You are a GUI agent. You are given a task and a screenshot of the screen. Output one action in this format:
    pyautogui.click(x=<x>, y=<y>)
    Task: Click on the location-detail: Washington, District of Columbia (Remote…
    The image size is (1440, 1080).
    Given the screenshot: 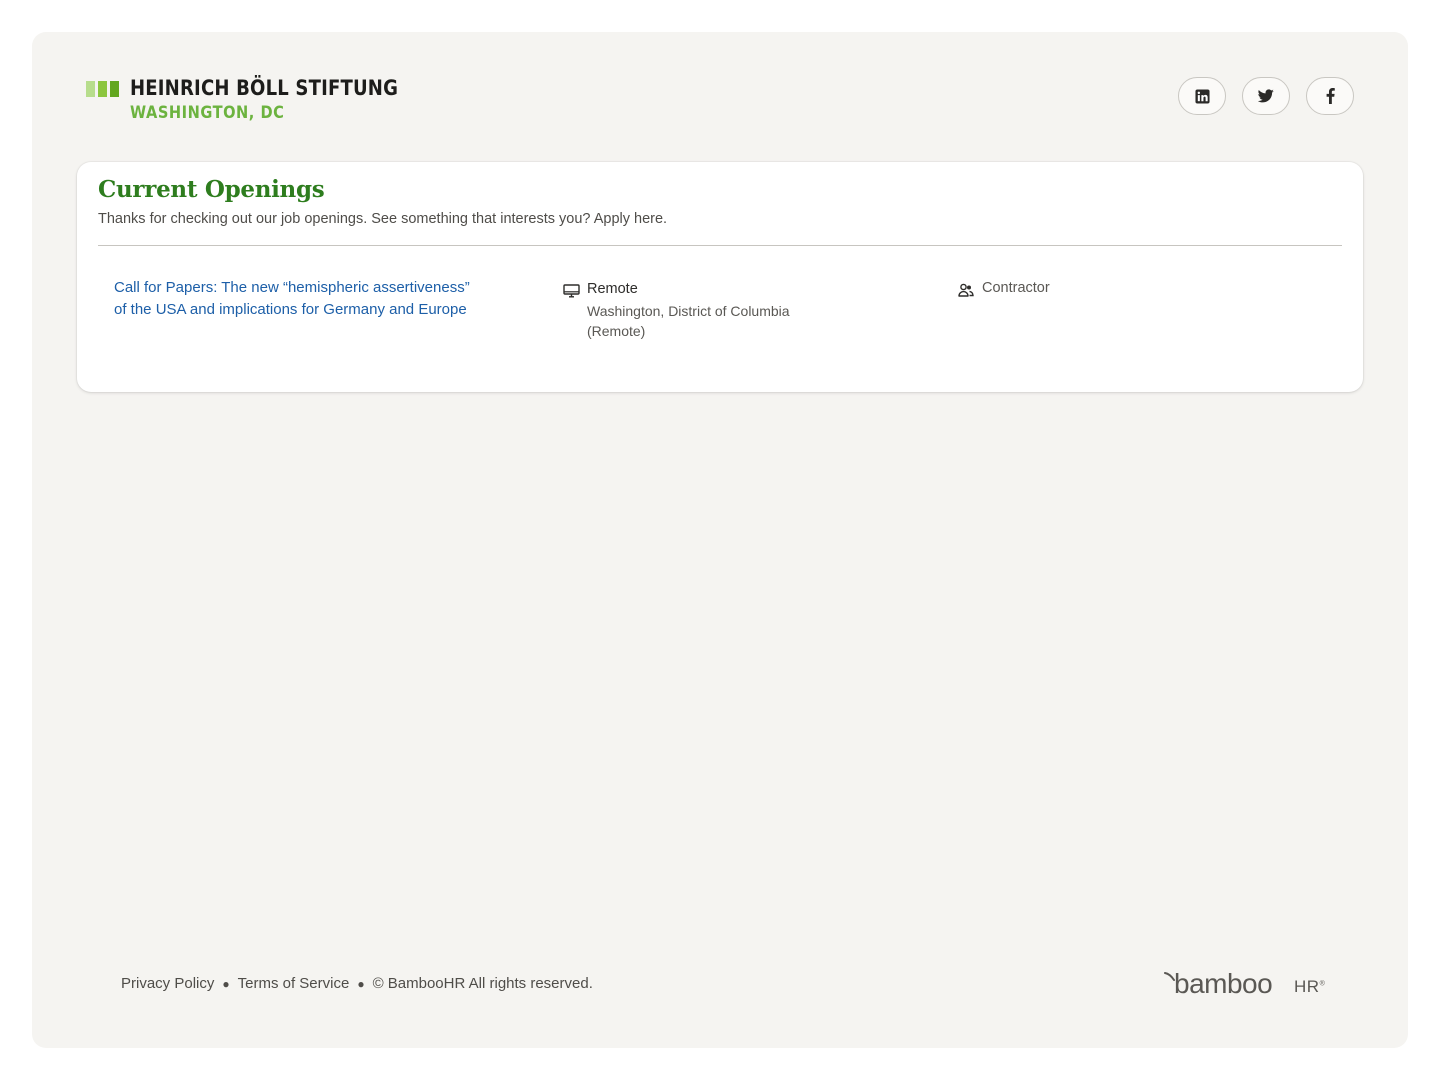 What is the action you would take?
    pyautogui.click(x=688, y=321)
    